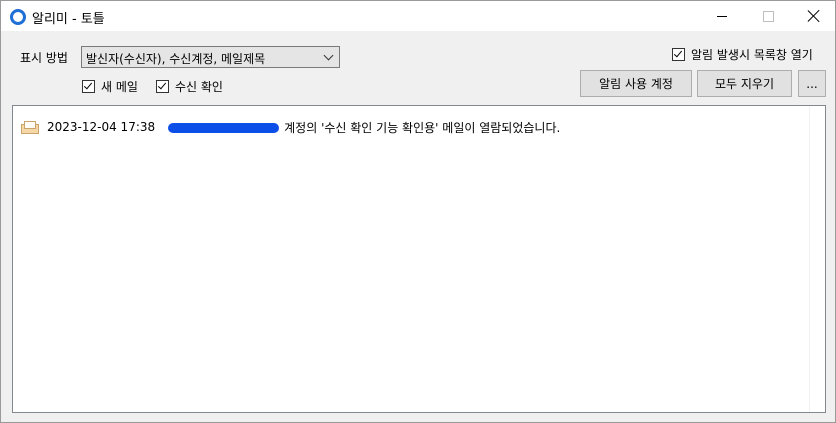 The width and height of the screenshot is (836, 423). I want to click on read-receipt-label: 수신 확인, so click(199, 87).